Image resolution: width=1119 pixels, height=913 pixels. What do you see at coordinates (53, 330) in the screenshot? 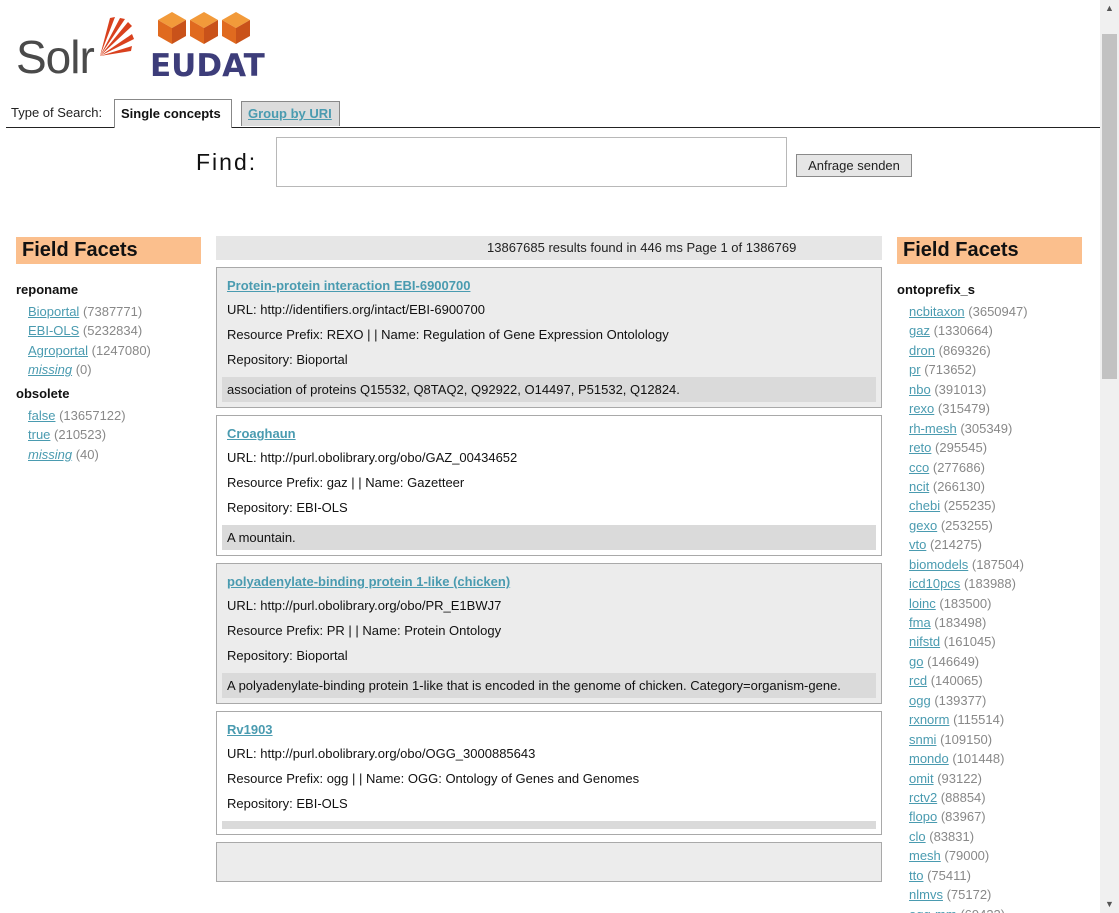
I see `facet-link: EBI-OLS` at bounding box center [53, 330].